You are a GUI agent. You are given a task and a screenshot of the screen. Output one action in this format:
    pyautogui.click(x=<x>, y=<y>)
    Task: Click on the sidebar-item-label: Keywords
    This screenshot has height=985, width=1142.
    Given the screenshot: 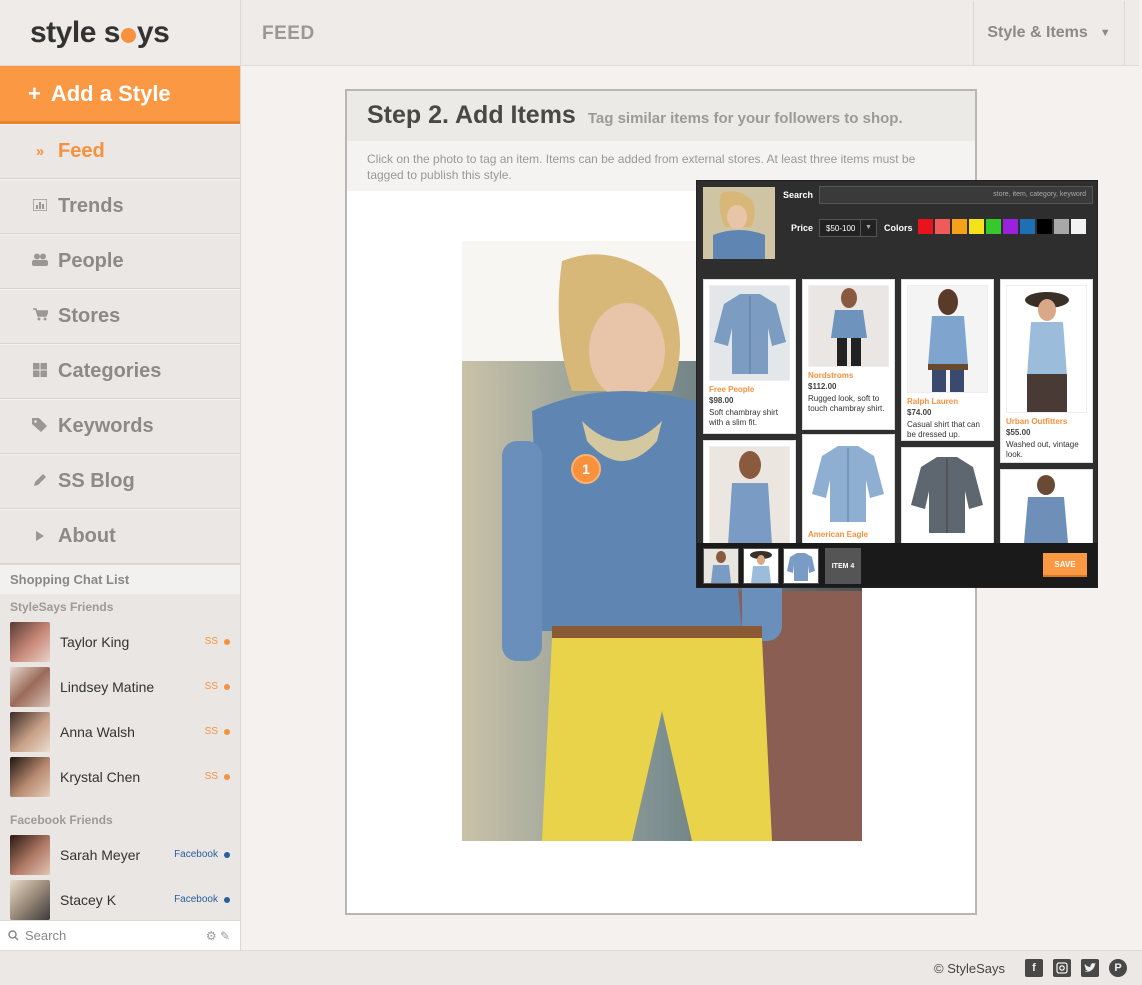 What is the action you would take?
    pyautogui.click(x=106, y=426)
    